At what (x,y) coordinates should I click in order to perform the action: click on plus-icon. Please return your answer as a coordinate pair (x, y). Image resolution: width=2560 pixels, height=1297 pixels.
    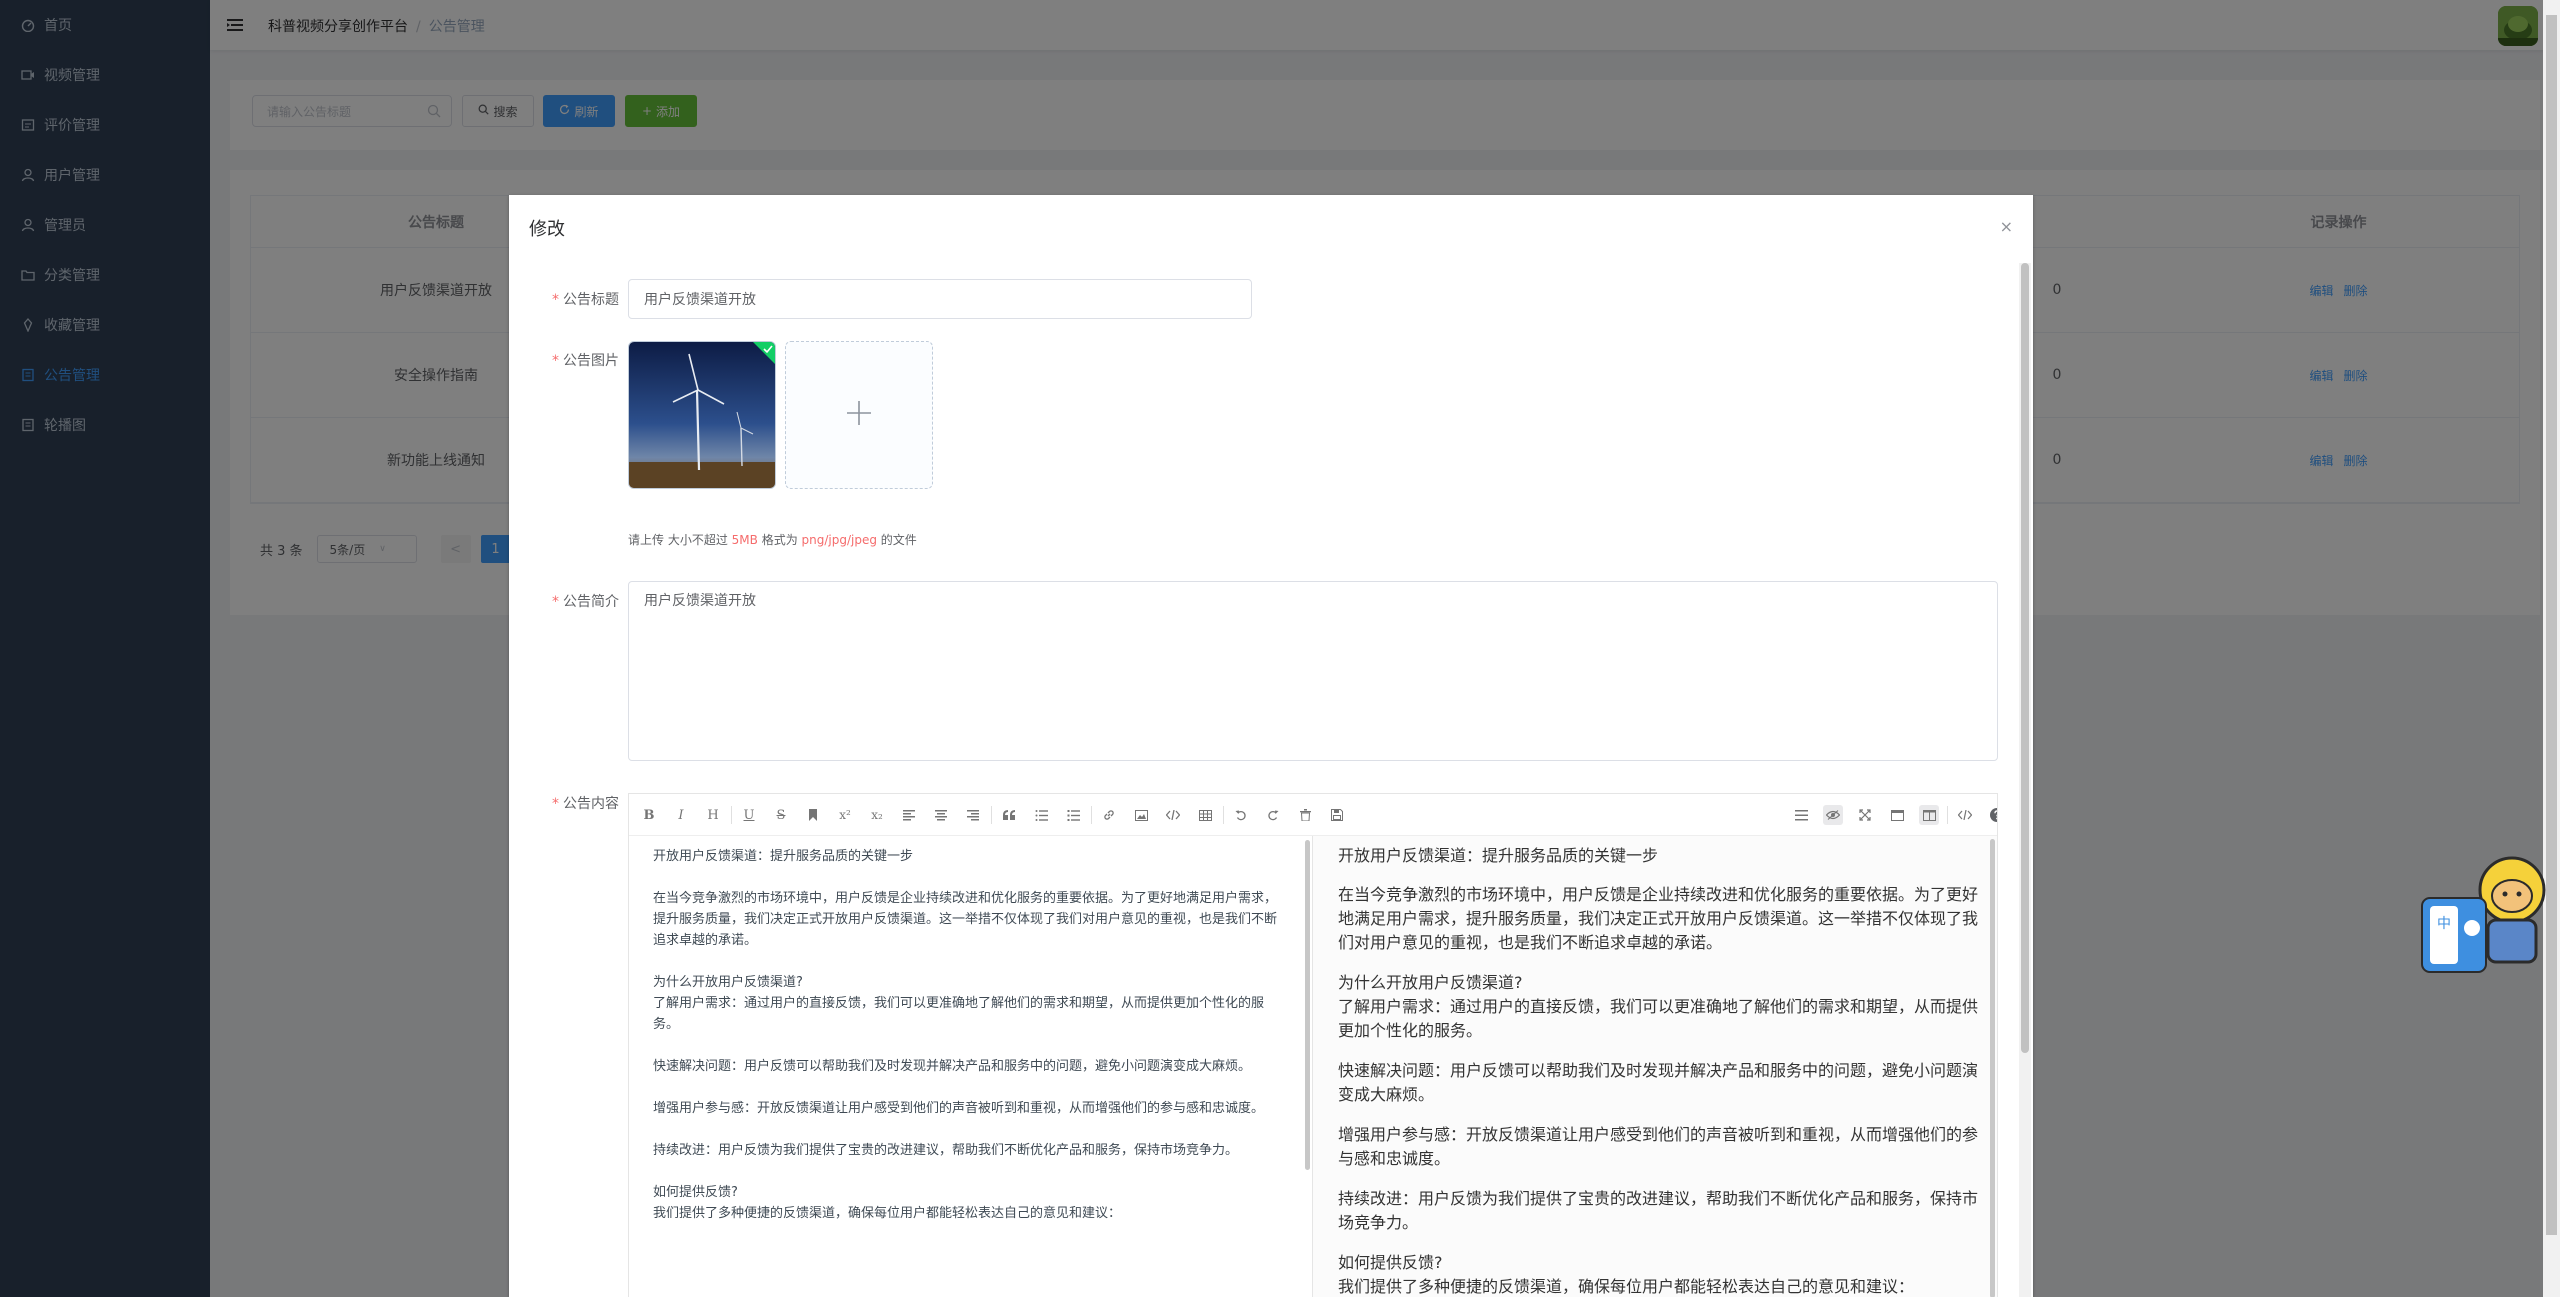
    Looking at the image, I should click on (859, 415).